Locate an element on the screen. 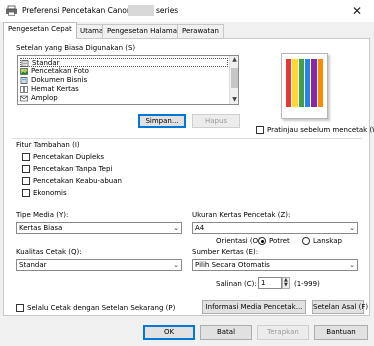  photo-icon is located at coordinates (24, 71).